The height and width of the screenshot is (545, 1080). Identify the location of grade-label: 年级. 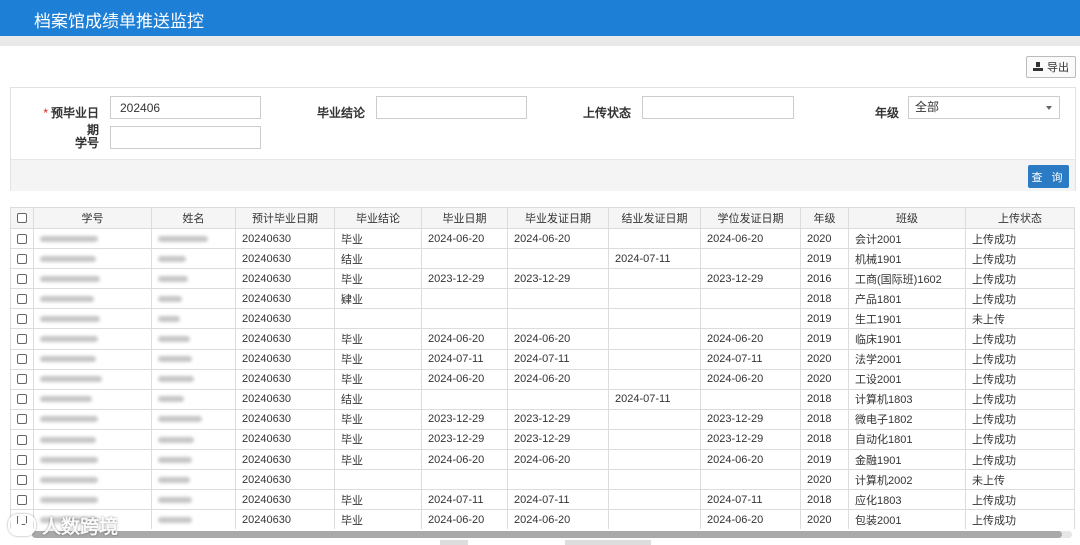
(886, 113).